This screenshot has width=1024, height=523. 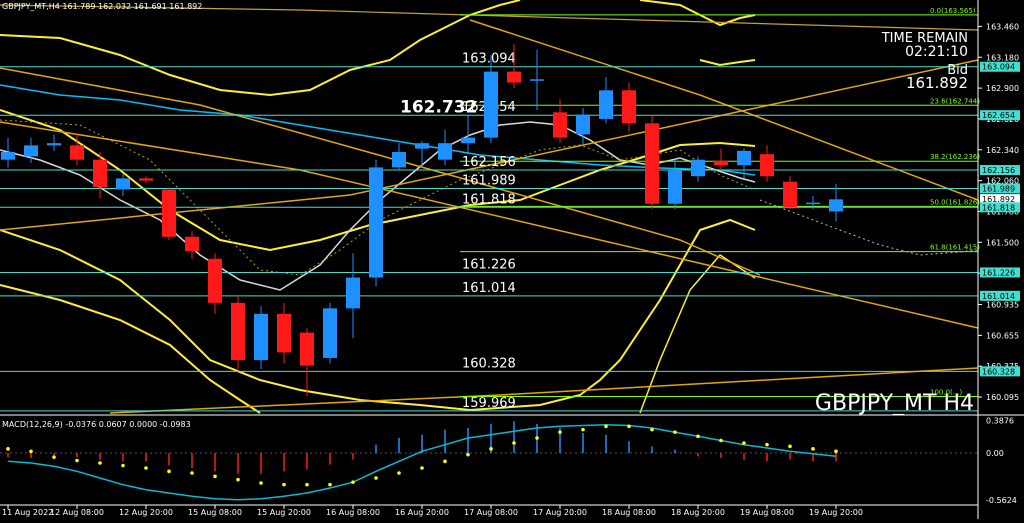 I want to click on y-axis-tick-label: 160.655, so click(x=1002, y=335).